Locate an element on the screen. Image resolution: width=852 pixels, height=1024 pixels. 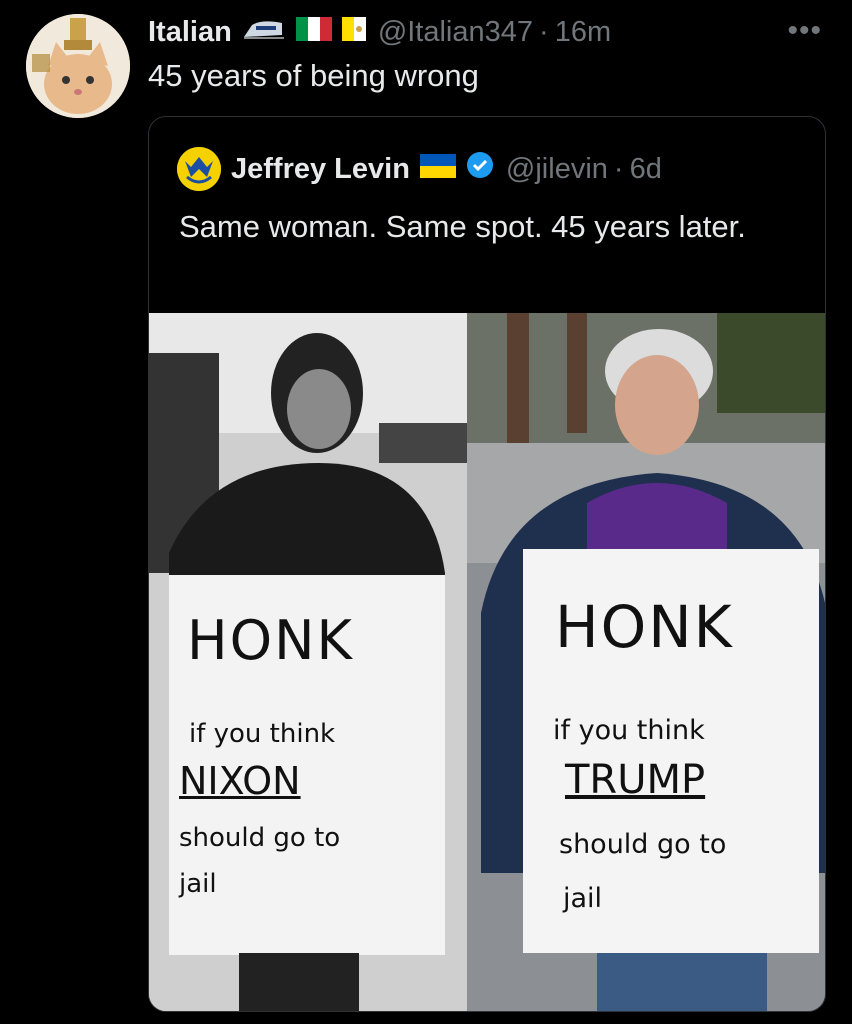
left-sign-line4: should go to is located at coordinates (260, 838).